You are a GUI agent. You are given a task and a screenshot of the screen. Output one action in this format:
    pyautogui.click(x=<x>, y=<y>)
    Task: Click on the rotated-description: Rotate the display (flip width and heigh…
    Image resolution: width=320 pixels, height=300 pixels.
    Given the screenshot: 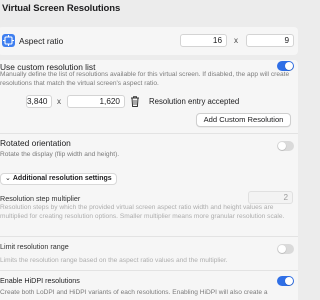 What is the action you would take?
    pyautogui.click(x=60, y=154)
    